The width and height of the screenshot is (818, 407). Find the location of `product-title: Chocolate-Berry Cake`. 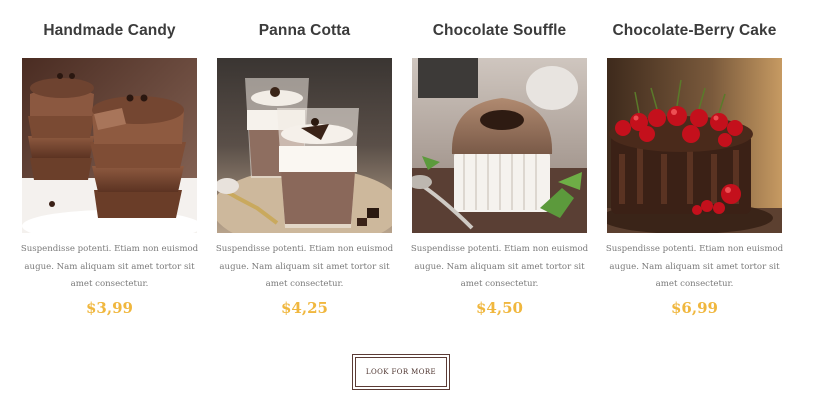

product-title: Chocolate-Berry Cake is located at coordinates (694, 31).